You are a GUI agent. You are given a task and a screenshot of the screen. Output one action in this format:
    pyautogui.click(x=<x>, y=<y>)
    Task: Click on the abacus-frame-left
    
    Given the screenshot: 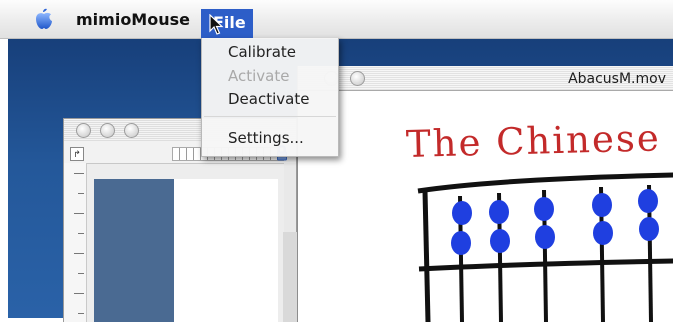 What is the action you would take?
    pyautogui.click(x=426, y=256)
    